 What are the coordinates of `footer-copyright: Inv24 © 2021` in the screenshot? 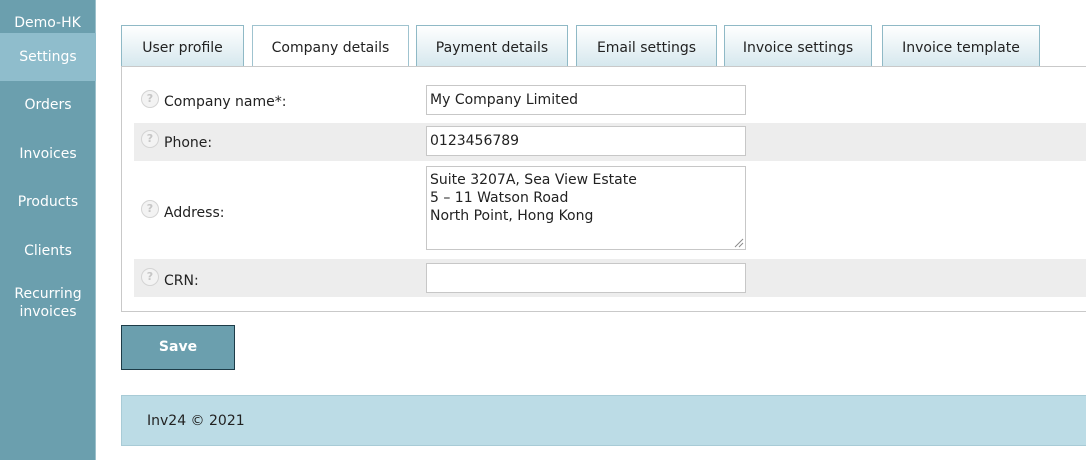 It's located at (196, 421).